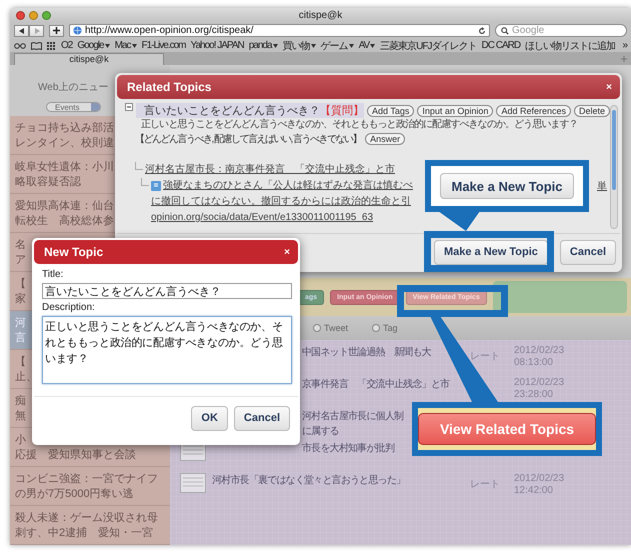 This screenshot has width=631, height=552. What do you see at coordinates (74, 252) in the screenshot?
I see `dialog-title: New Topic` at bounding box center [74, 252].